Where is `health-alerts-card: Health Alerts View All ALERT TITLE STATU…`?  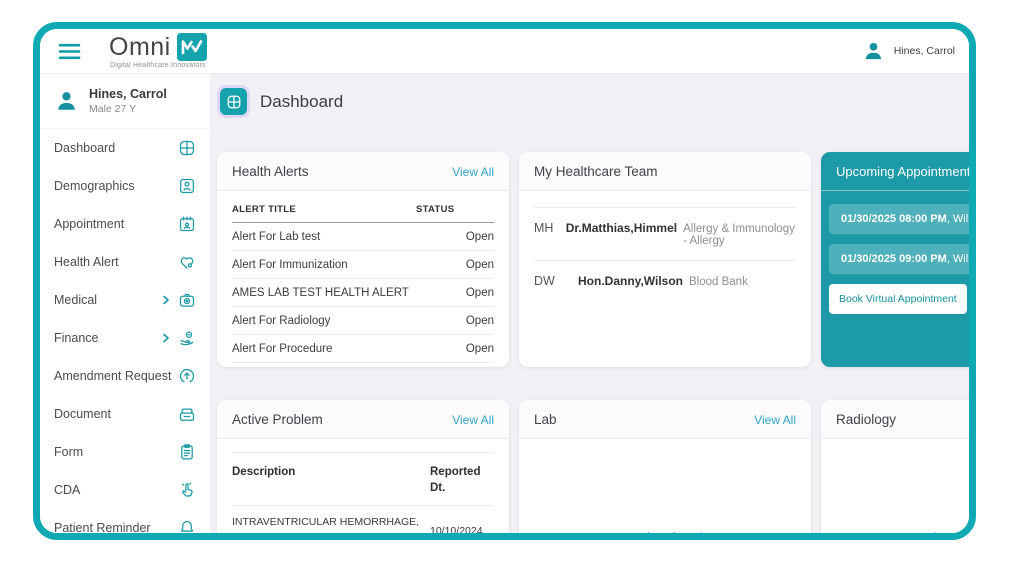 health-alerts-card: Health Alerts View All ALERT TITLE STATU… is located at coordinates (363, 259).